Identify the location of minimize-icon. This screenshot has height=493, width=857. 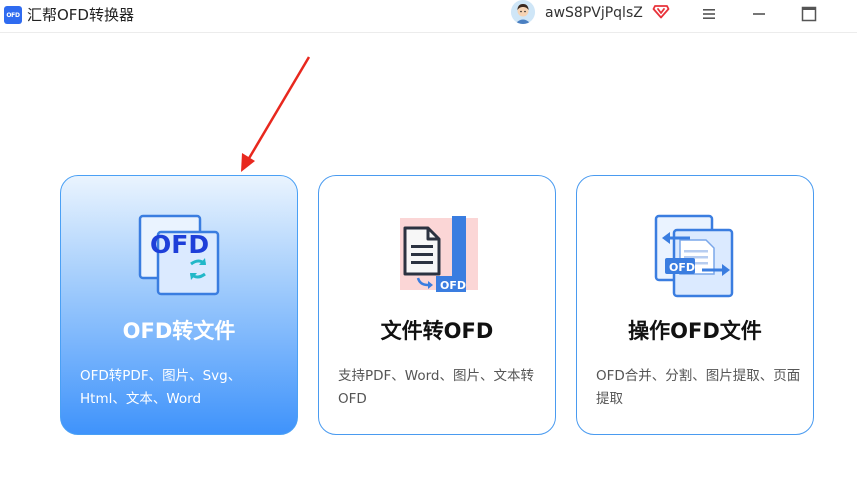
(759, 14).